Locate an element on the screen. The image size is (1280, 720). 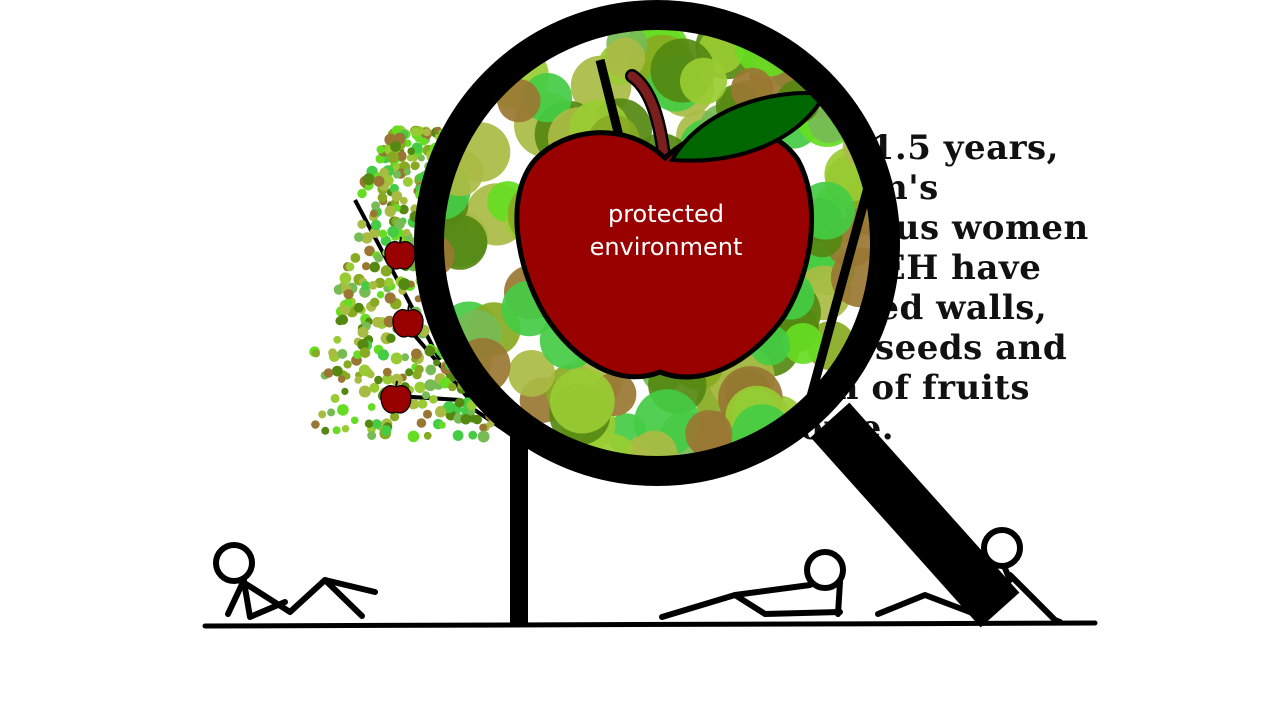
apple-label-line: protected is located at coordinates (666, 214).